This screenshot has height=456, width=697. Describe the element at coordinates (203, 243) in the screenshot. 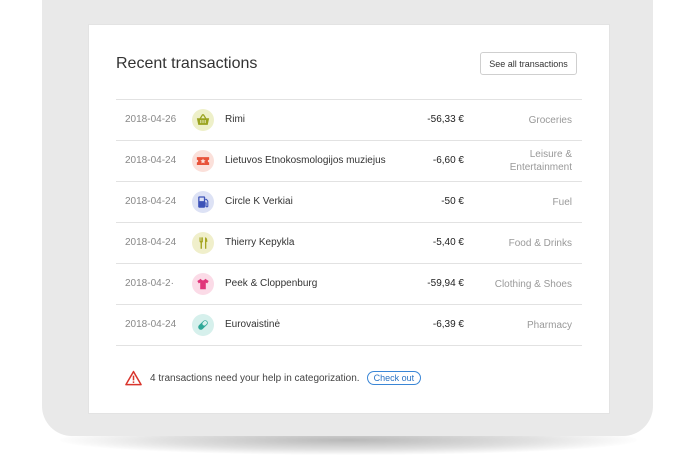

I see `cutlery-icon` at that location.